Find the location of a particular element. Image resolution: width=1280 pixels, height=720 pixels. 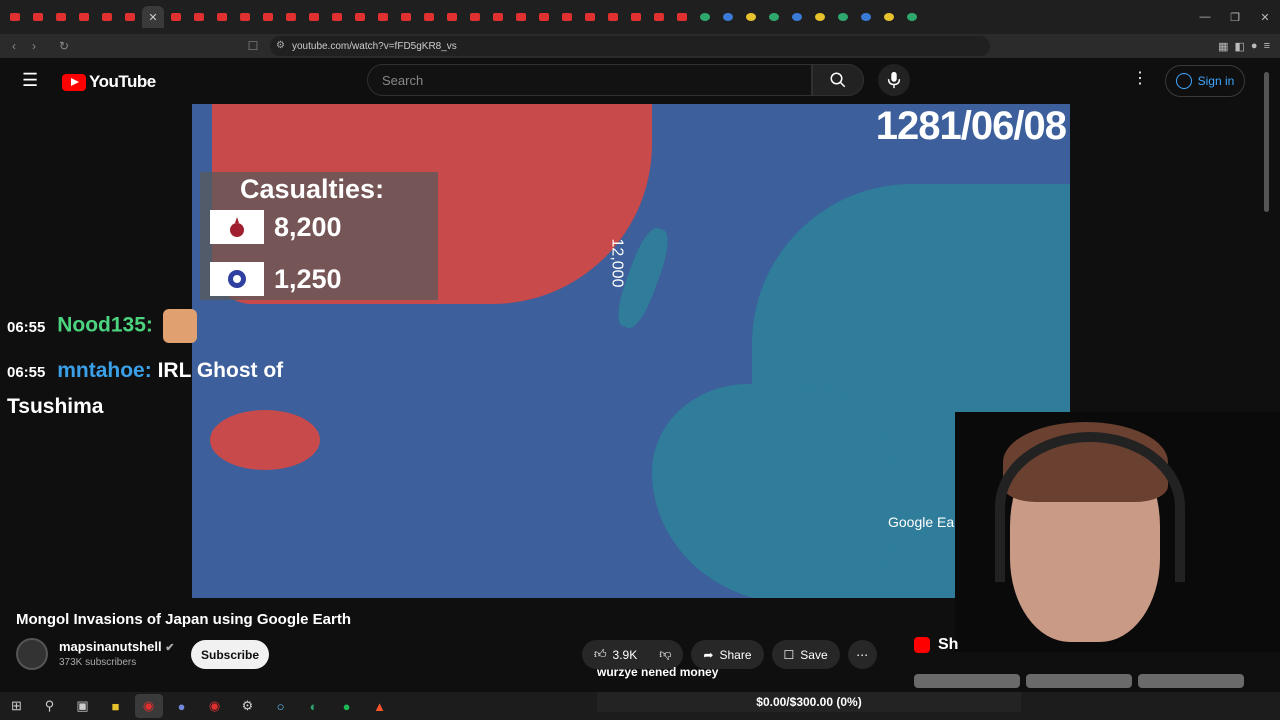

subscribe-button: Subscribe is located at coordinates (230, 654).